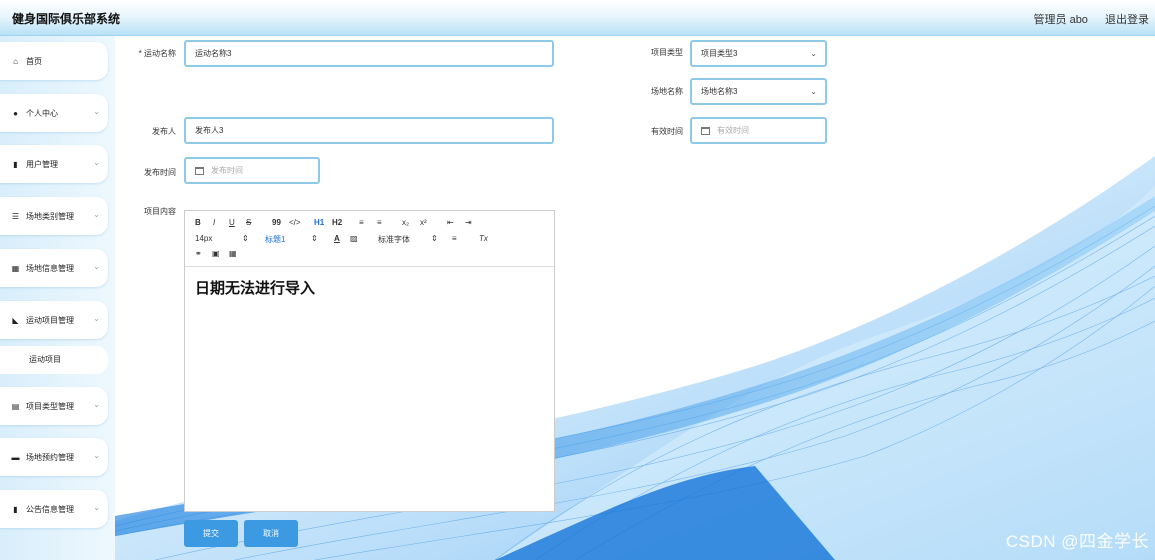  I want to click on sidebar-item-type-manage: ▤ 项目类型管理 ⌄, so click(54, 406).